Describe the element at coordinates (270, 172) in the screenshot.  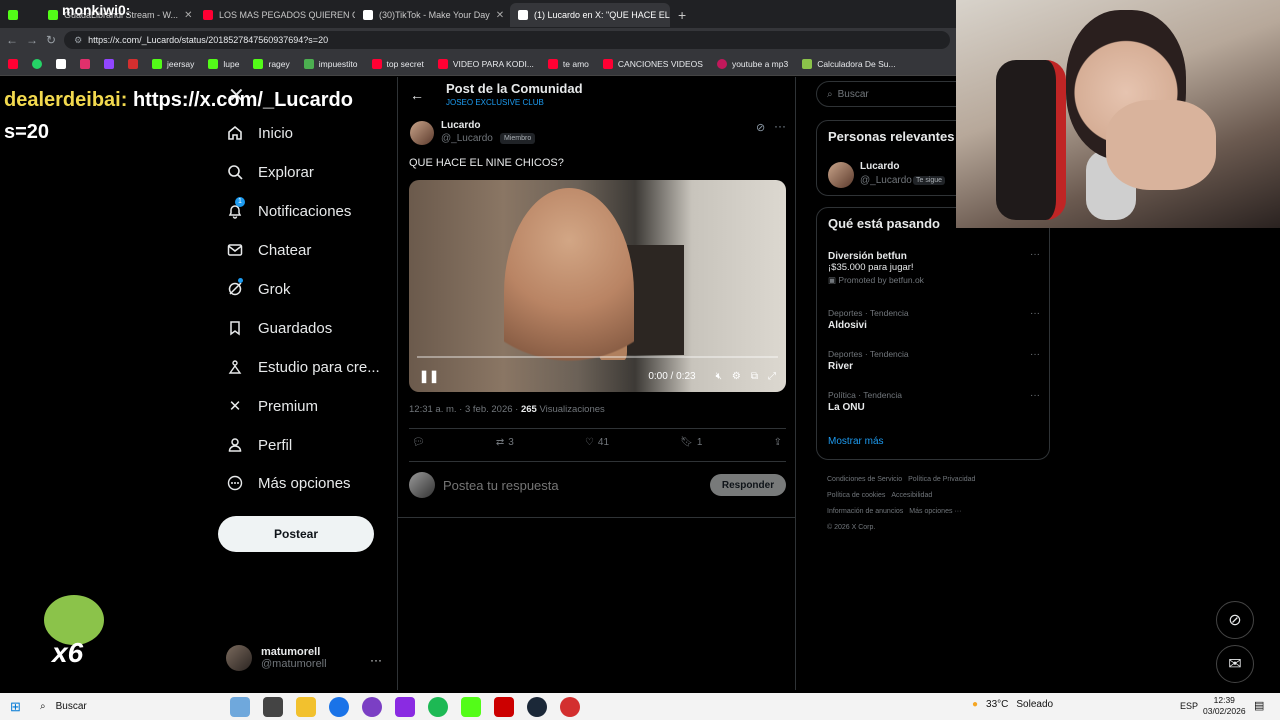
I see `nav-explorar: Explorar` at that location.